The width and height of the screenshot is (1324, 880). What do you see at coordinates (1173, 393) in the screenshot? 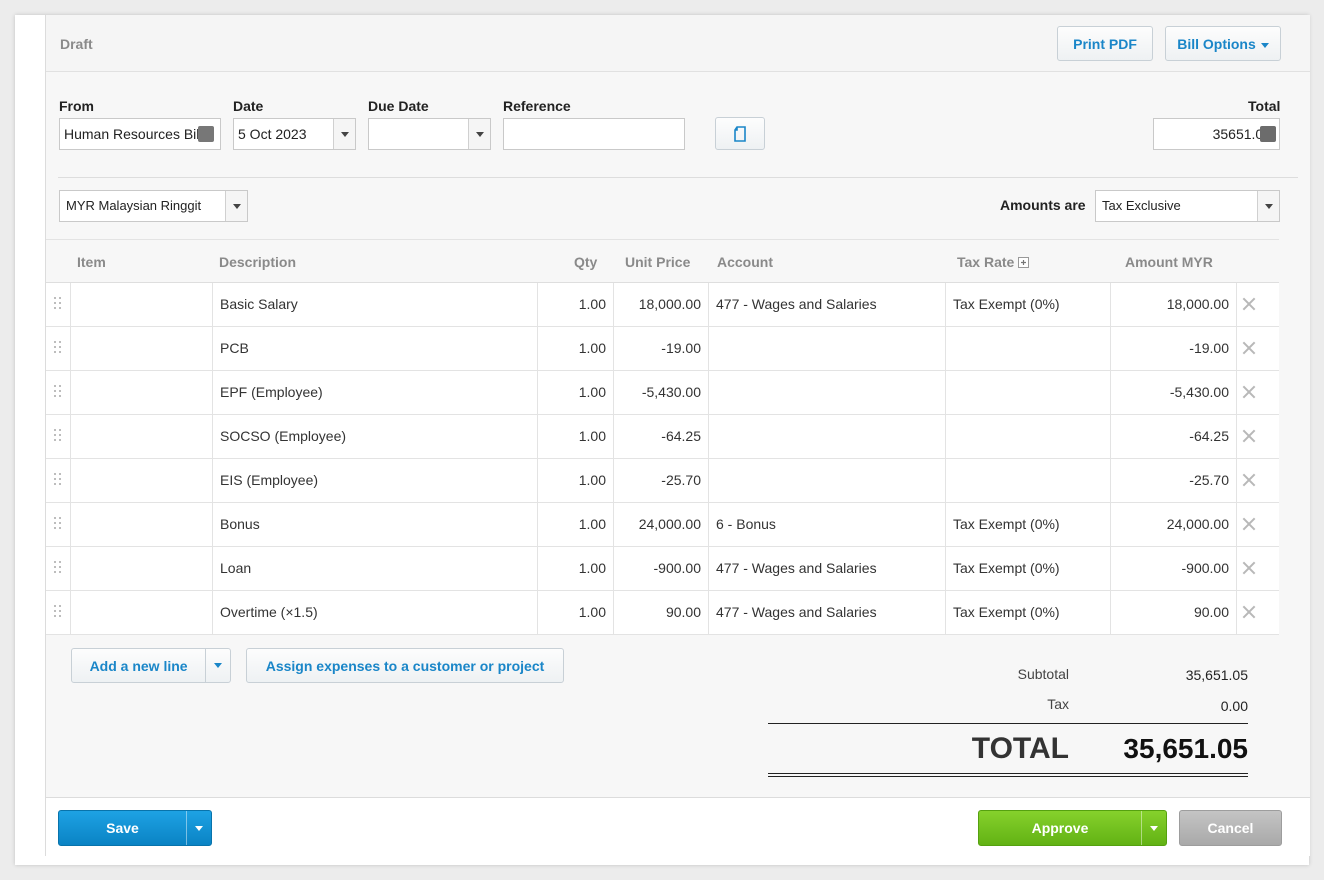
I see `cell-amount: -5,430.00` at bounding box center [1173, 393].